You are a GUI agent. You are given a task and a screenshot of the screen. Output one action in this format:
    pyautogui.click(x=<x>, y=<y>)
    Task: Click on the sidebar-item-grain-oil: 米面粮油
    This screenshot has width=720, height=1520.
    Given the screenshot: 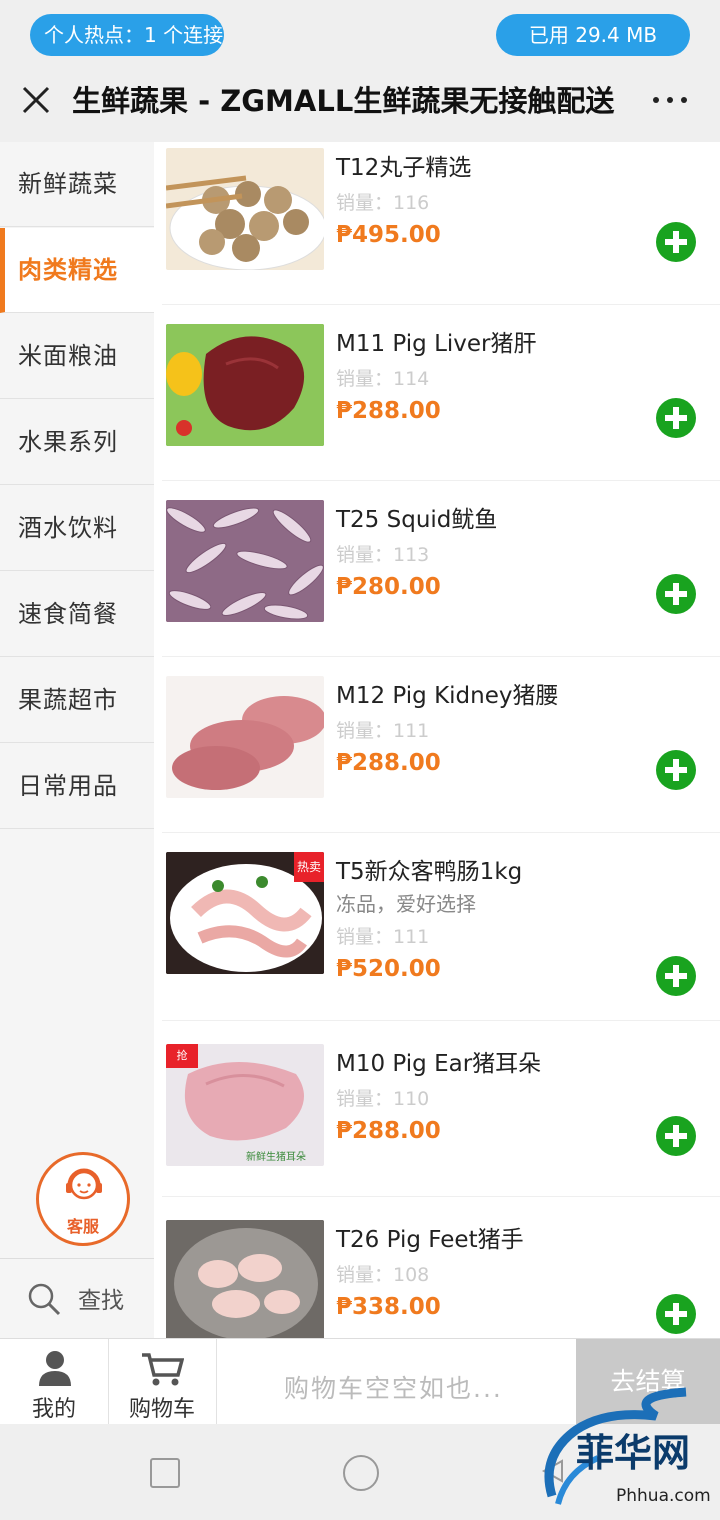 What is the action you would take?
    pyautogui.click(x=77, y=356)
    